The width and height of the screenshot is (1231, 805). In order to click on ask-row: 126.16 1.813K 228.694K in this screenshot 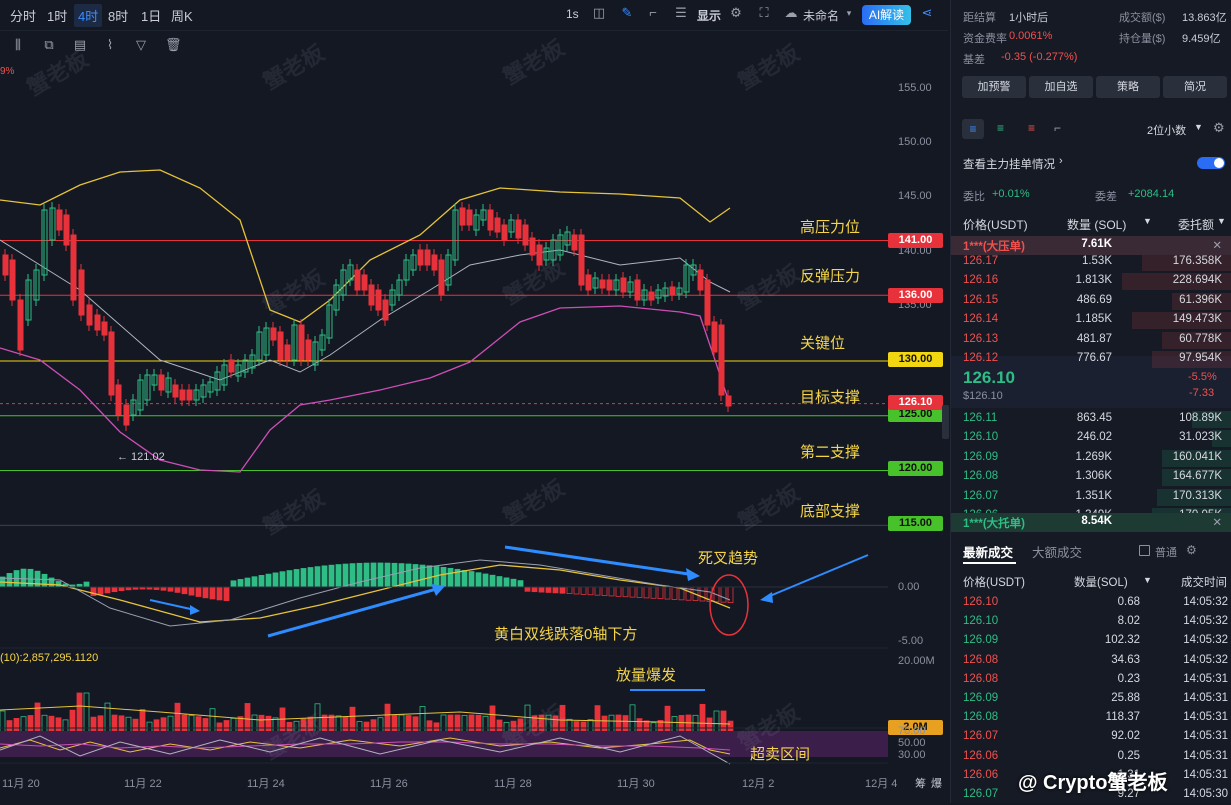, I will do `click(1091, 281)`.